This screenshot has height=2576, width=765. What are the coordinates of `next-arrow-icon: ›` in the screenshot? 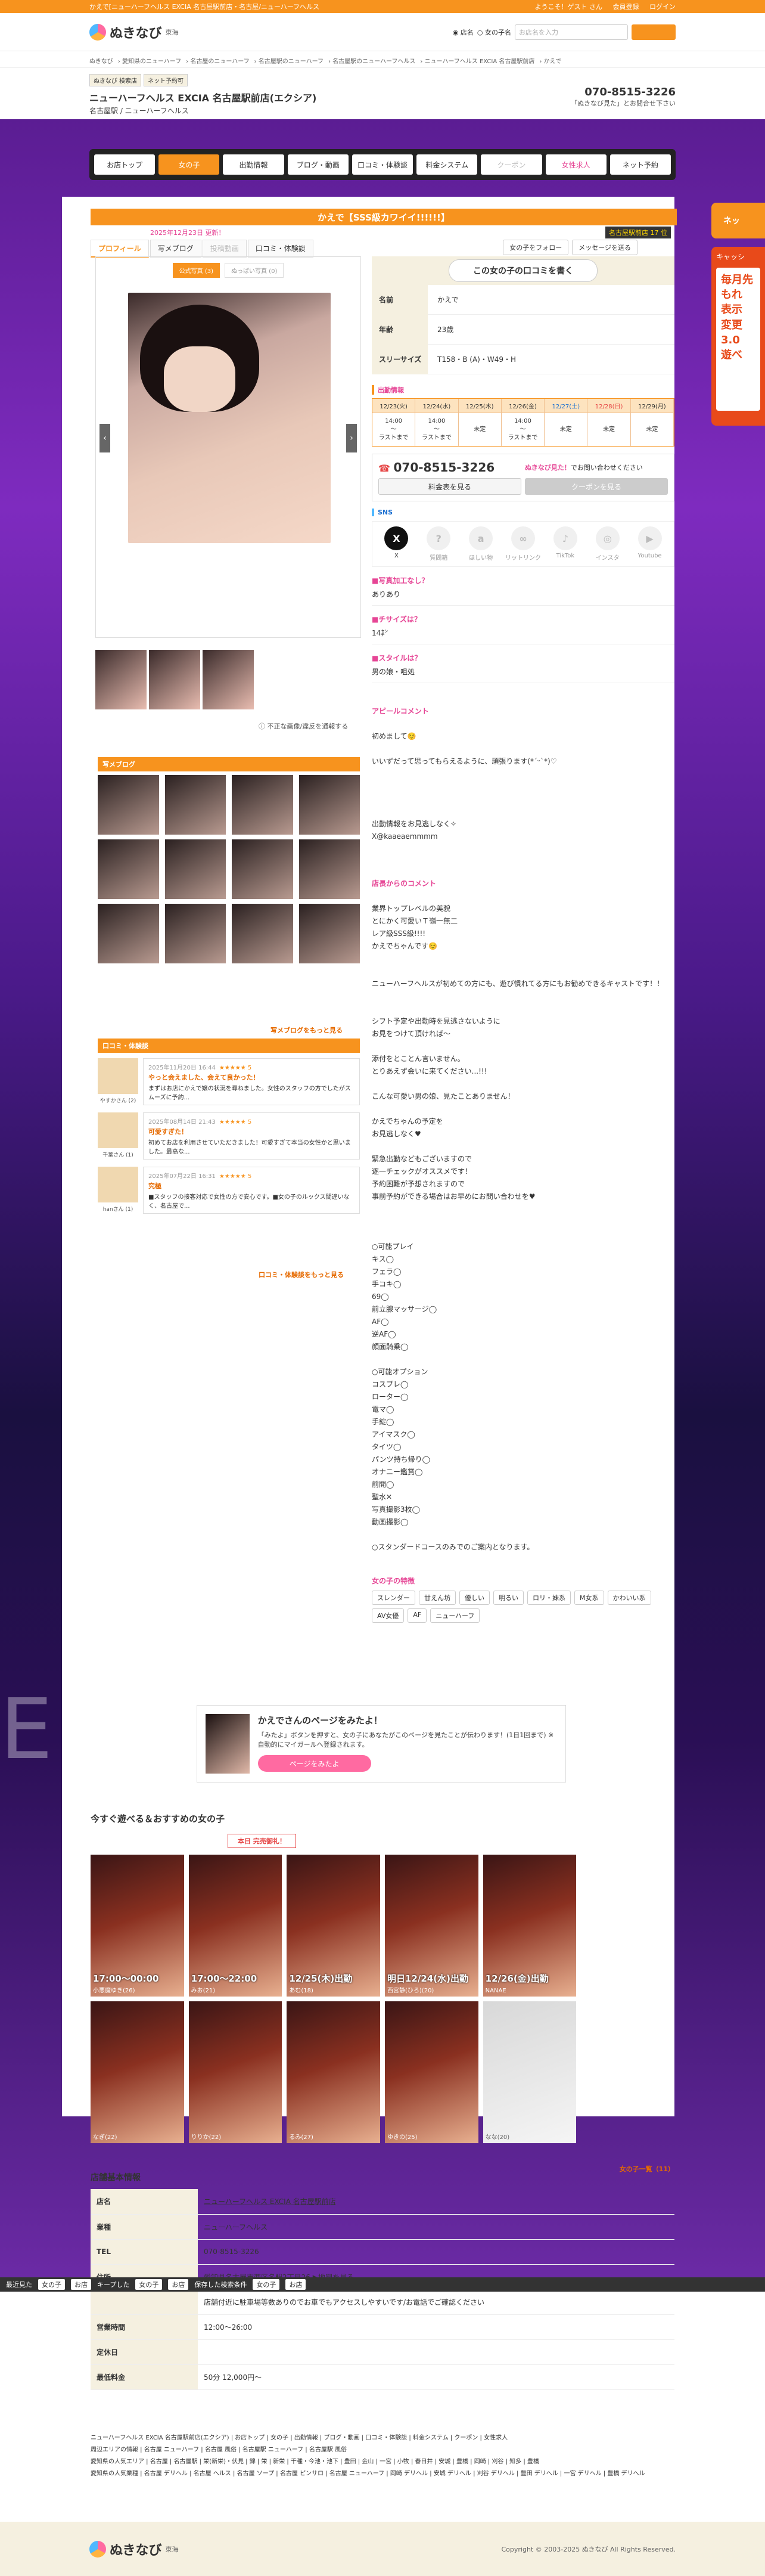 It's located at (352, 438).